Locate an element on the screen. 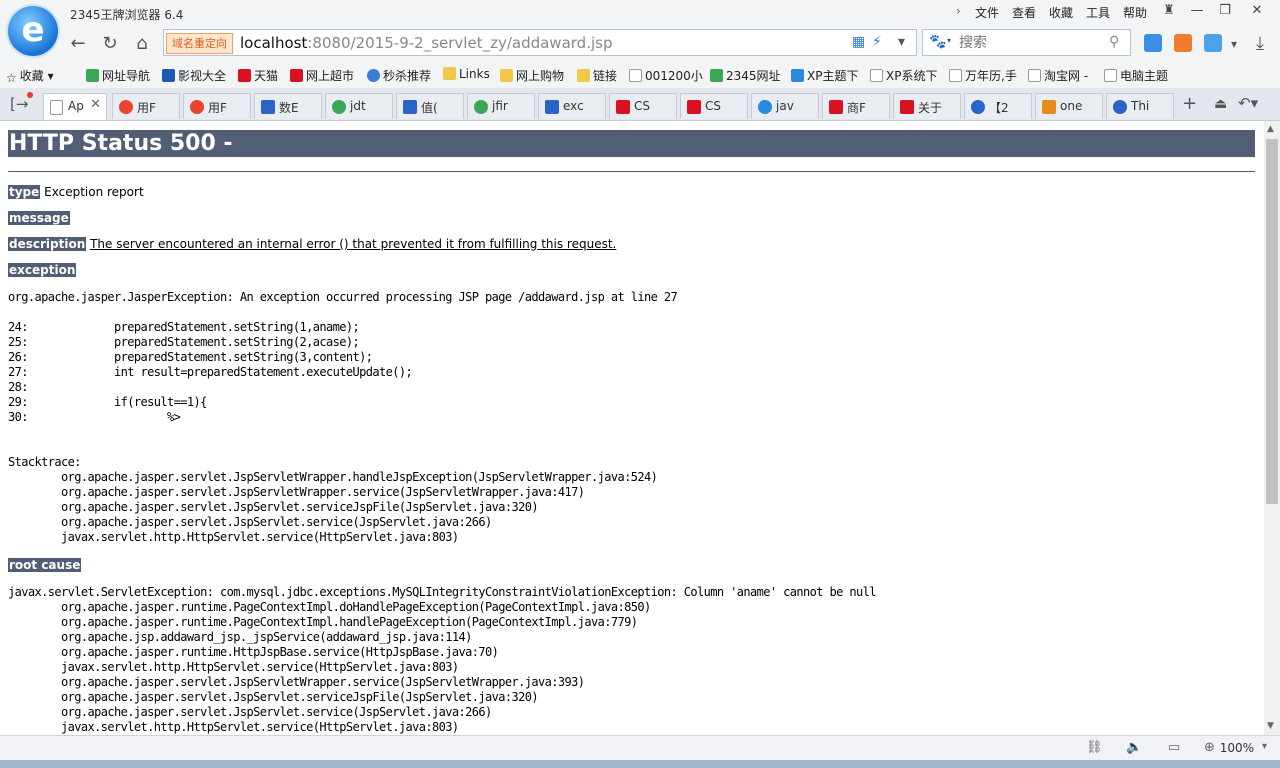  notification-dot is located at coordinates (30, 95).